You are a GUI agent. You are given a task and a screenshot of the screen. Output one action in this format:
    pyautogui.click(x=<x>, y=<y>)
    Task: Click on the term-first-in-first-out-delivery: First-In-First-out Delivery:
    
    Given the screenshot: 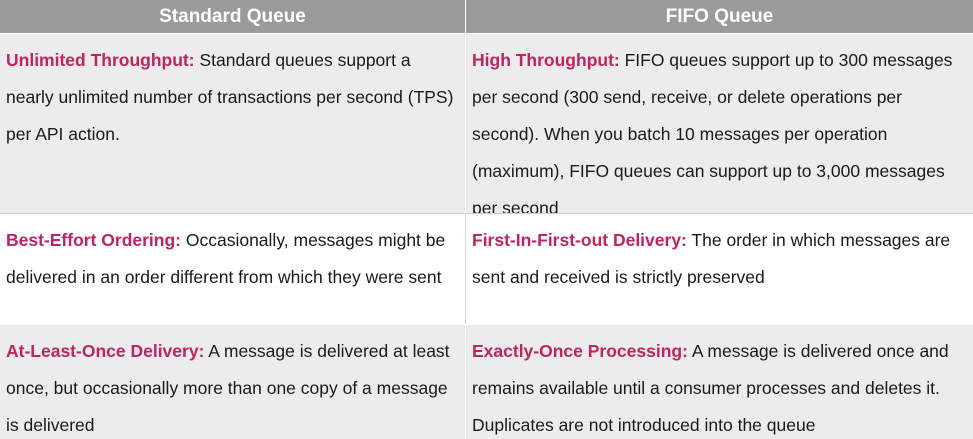 What is the action you would take?
    pyautogui.click(x=579, y=240)
    